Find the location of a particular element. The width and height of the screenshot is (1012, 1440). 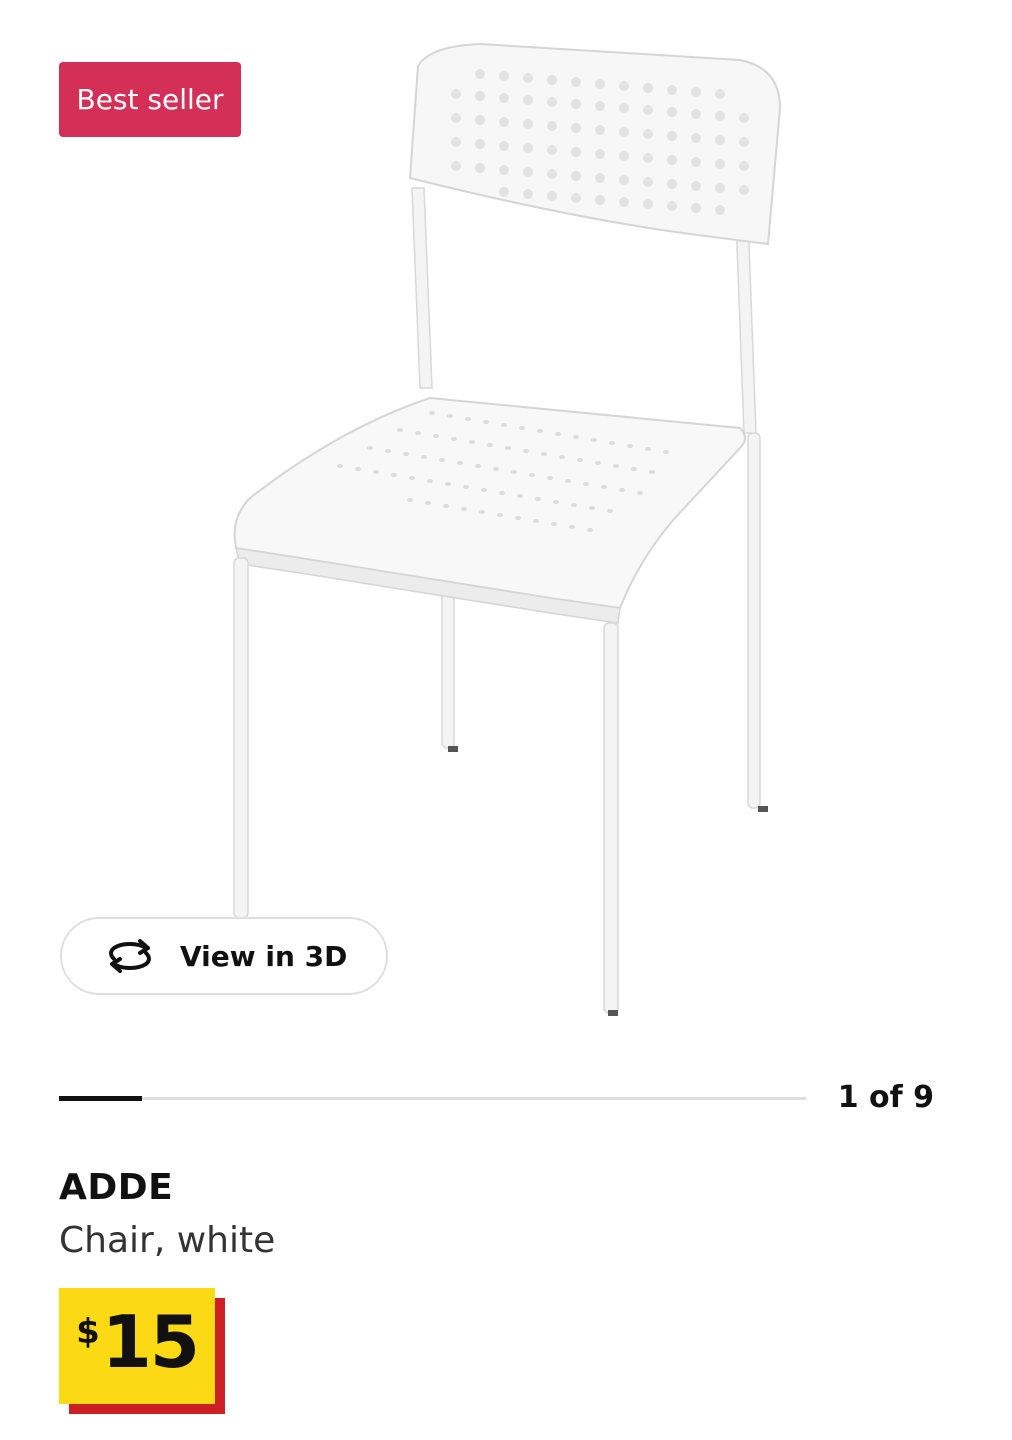

gallery-pager: 1 of 9 is located at coordinates (885, 1097).